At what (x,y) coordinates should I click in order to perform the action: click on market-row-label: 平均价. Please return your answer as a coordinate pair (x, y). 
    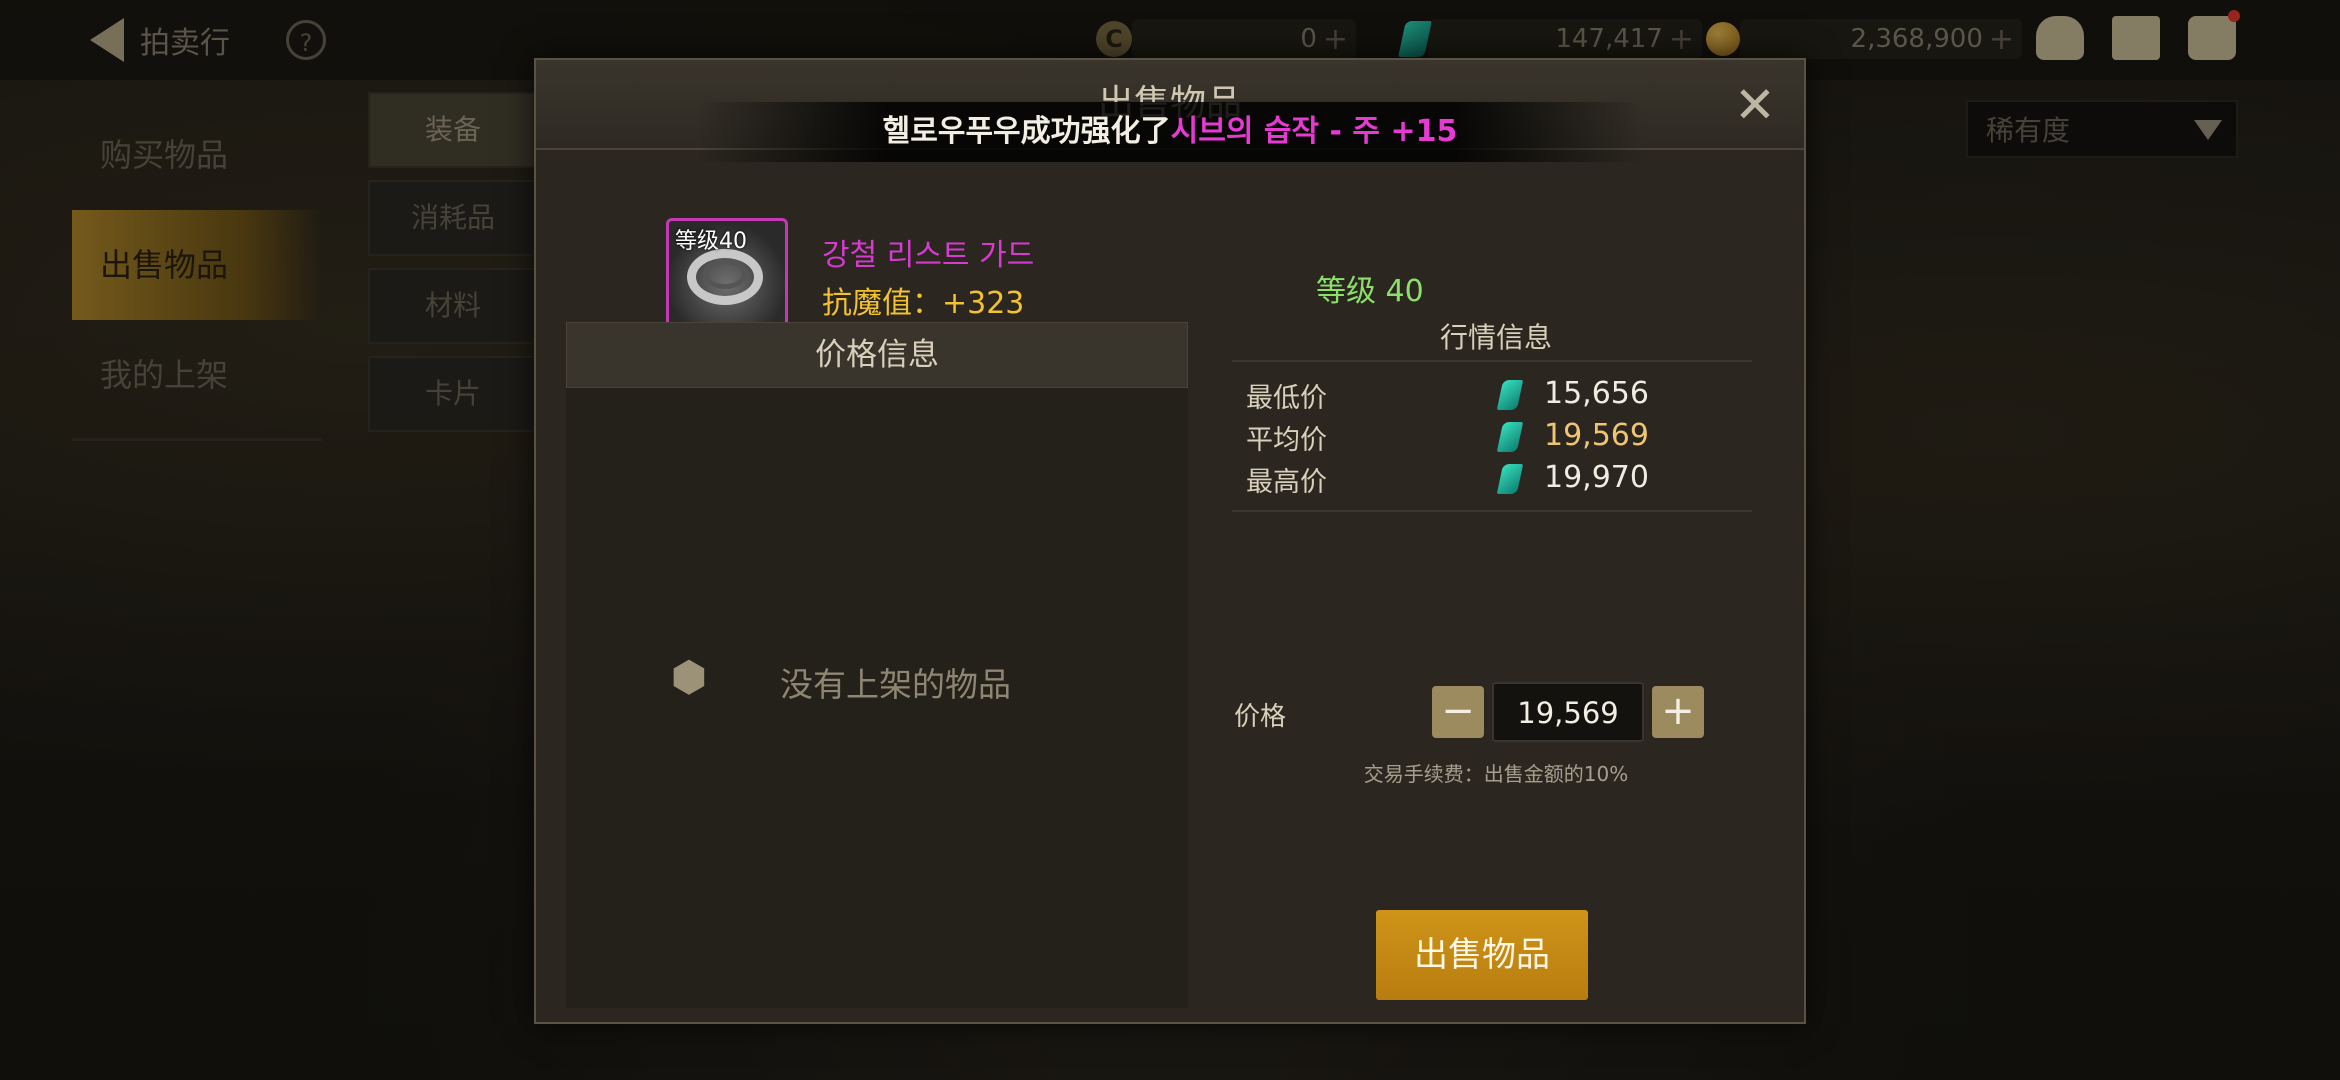
    Looking at the image, I should click on (1286, 440).